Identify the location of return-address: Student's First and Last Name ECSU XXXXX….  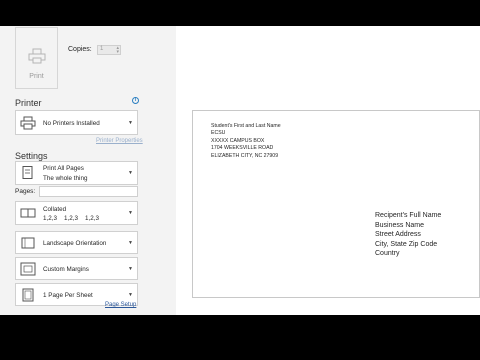
(246, 141).